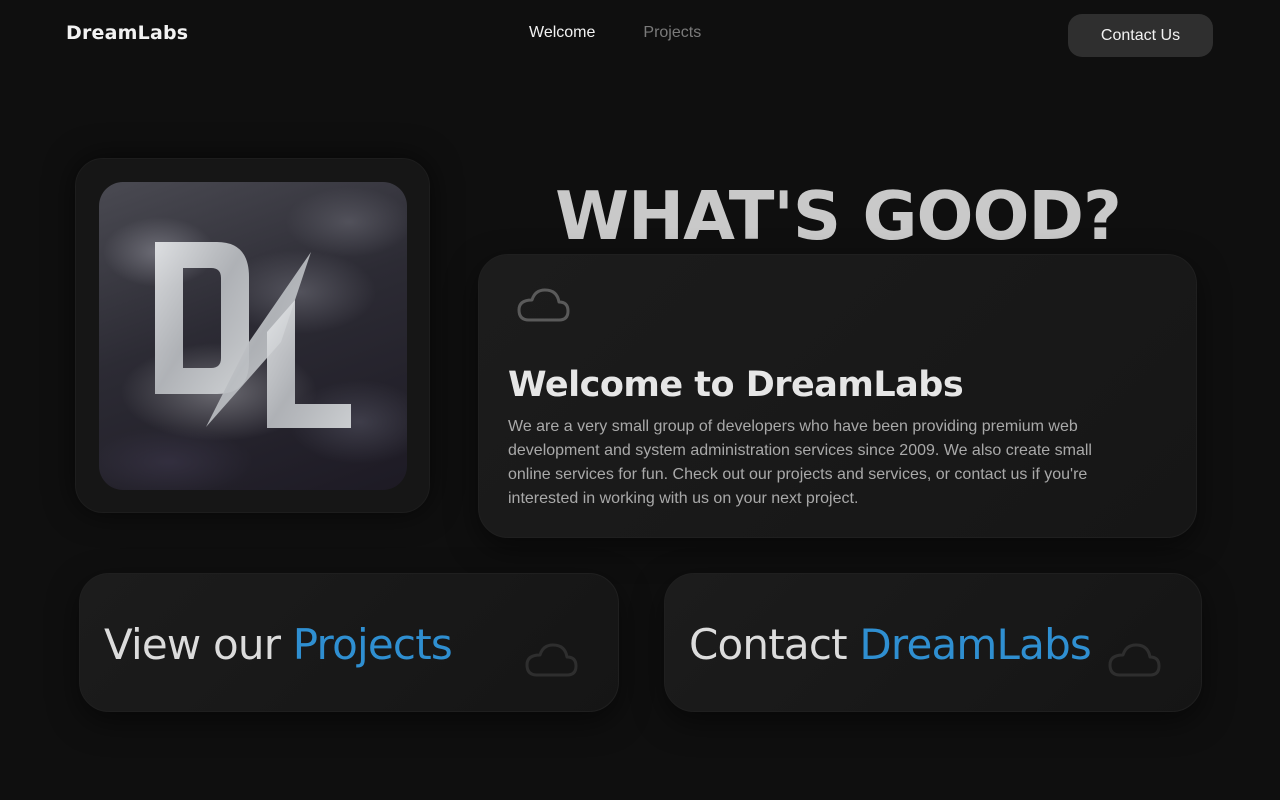  I want to click on welcome-title: Welcome to DreamLabs, so click(736, 385).